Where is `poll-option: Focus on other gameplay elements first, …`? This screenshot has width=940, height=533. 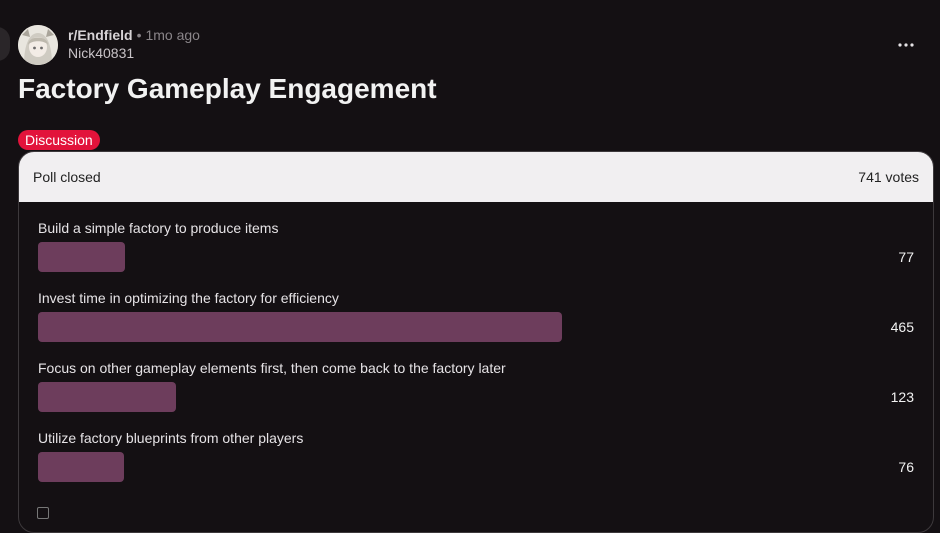 poll-option: Focus on other gameplay elements first, … is located at coordinates (476, 385).